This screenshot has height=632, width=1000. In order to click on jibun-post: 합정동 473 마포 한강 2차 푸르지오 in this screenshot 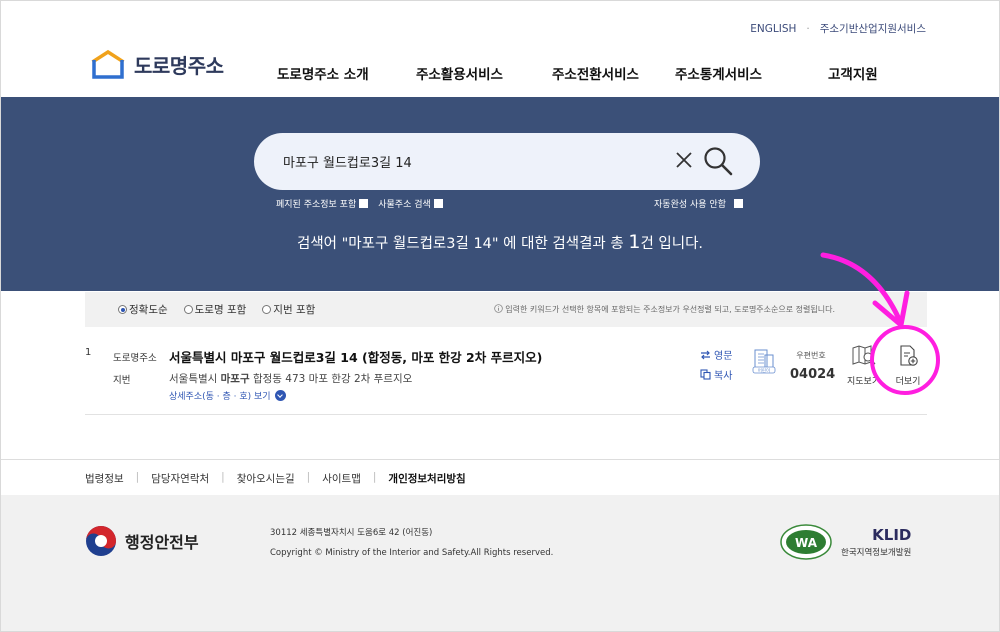, I will do `click(331, 379)`.